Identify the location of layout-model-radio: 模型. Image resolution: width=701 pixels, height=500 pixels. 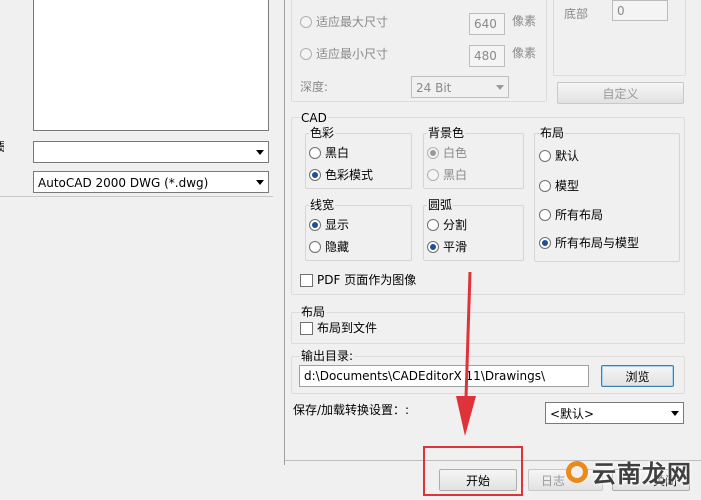
(559, 186).